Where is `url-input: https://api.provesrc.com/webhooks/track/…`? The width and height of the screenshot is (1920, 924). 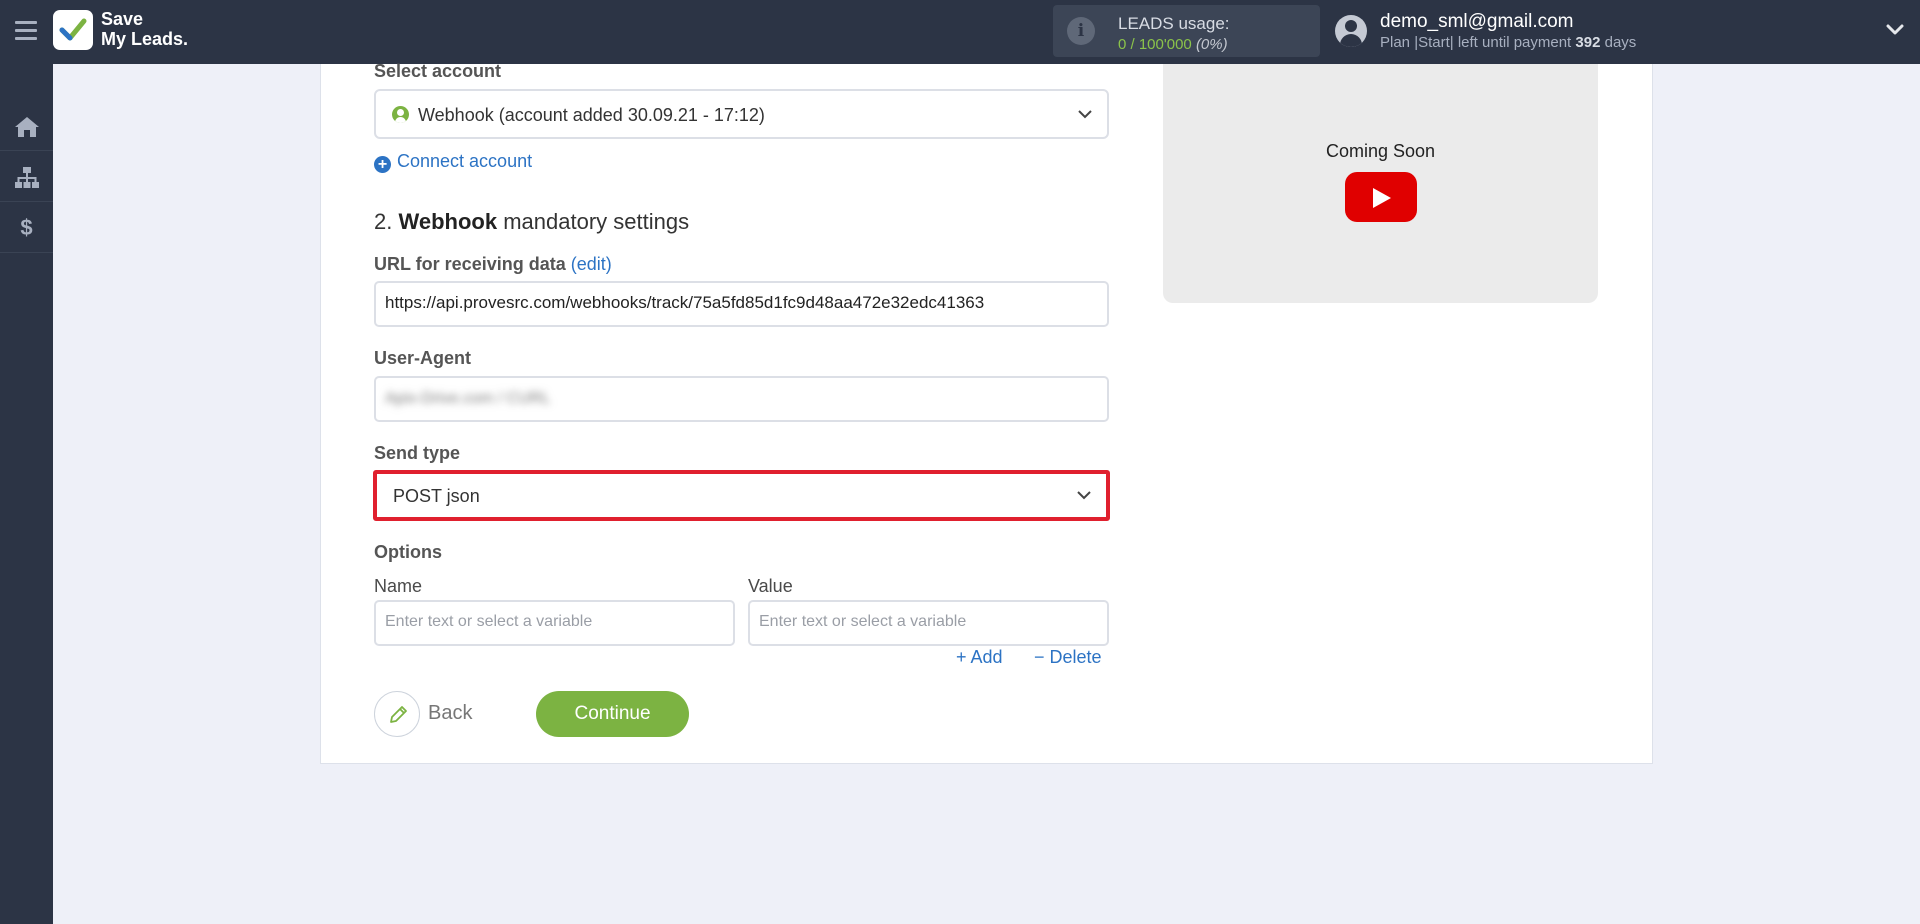 url-input: https://api.provesrc.com/webhooks/track/… is located at coordinates (741, 304).